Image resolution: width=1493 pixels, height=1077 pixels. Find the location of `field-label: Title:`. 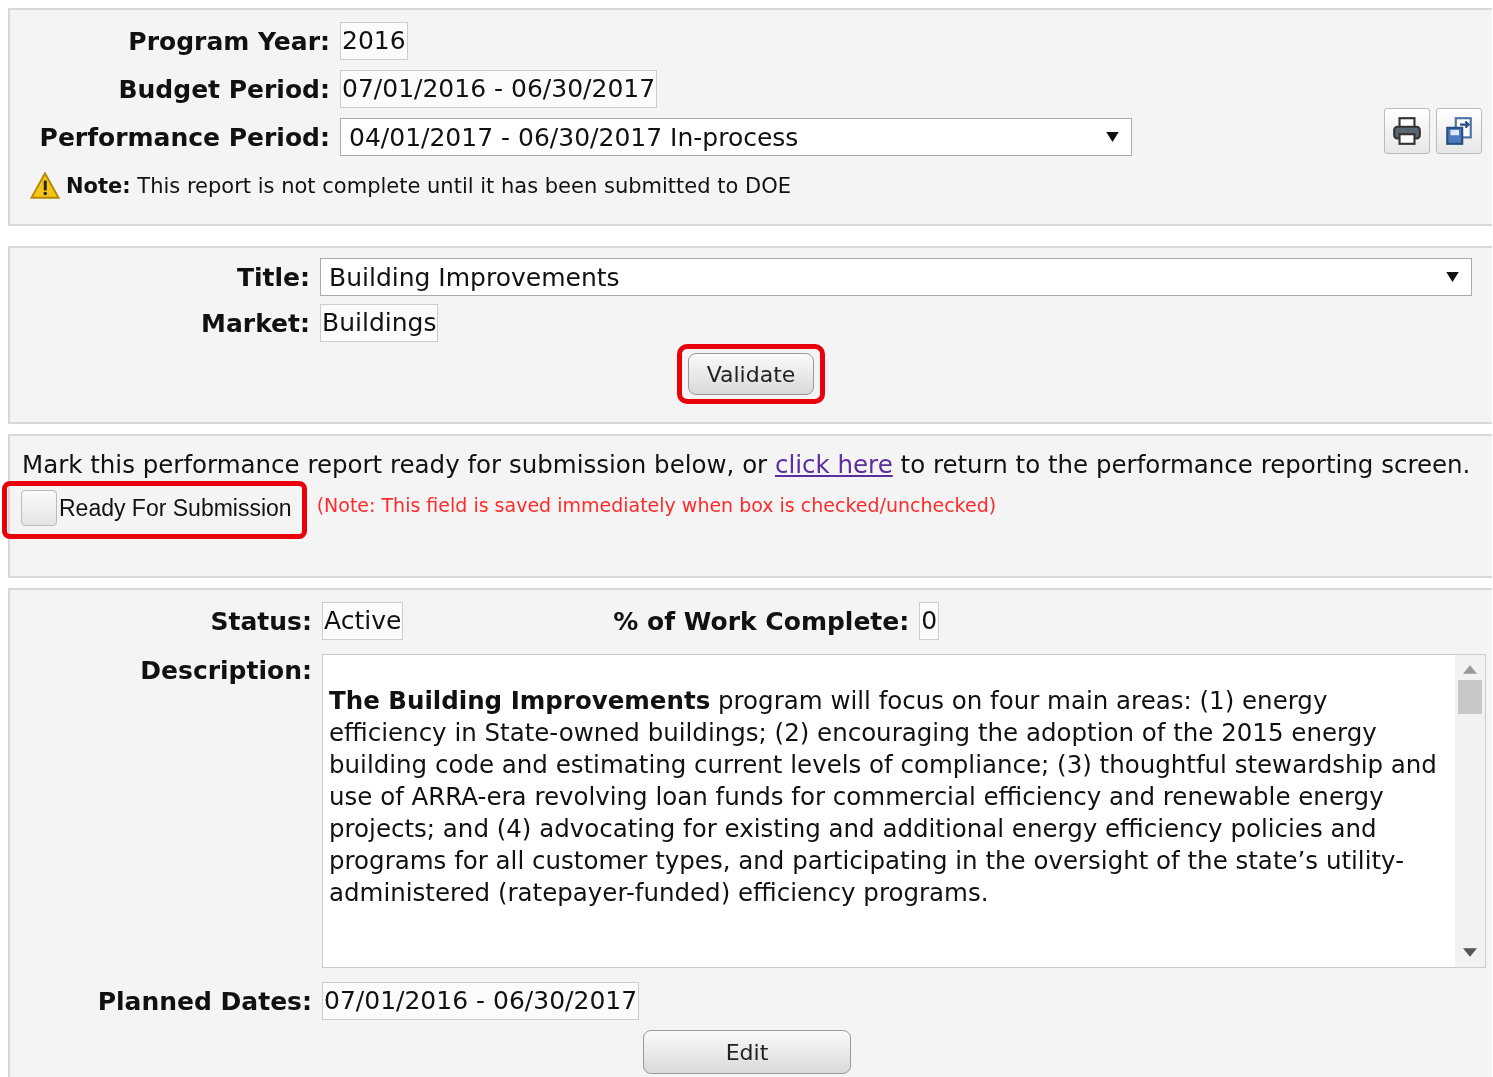

field-label: Title: is located at coordinates (272, 277).